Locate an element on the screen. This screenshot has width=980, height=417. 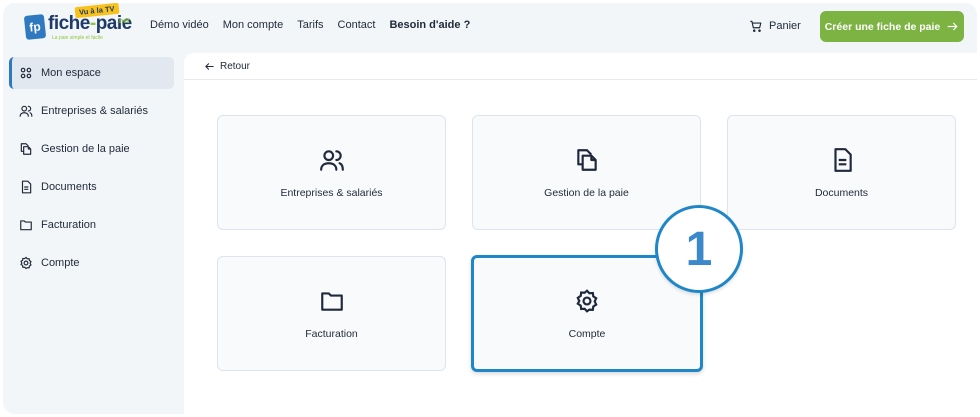
sidebar-item-label: Entreprises & salariés is located at coordinates (94, 111).